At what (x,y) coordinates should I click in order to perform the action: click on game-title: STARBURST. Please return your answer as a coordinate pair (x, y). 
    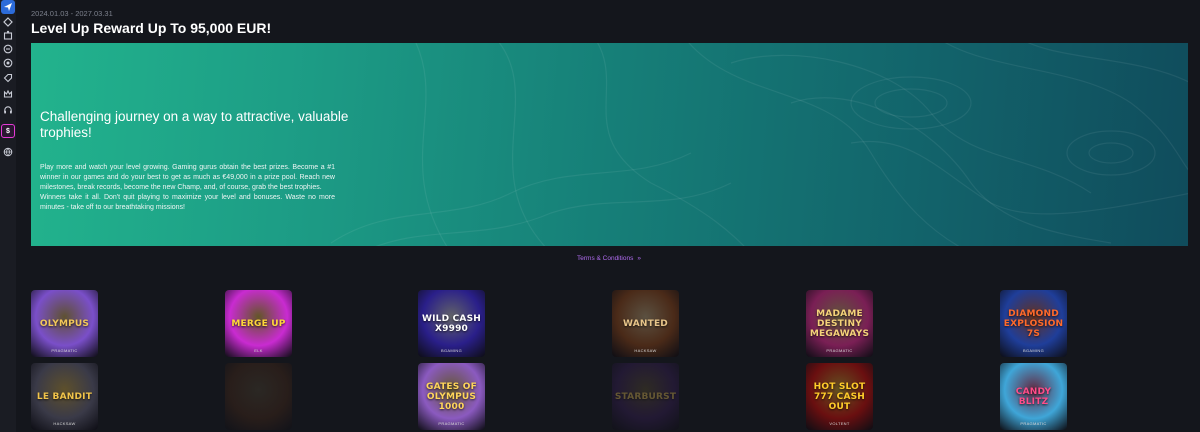
    Looking at the image, I should click on (645, 396).